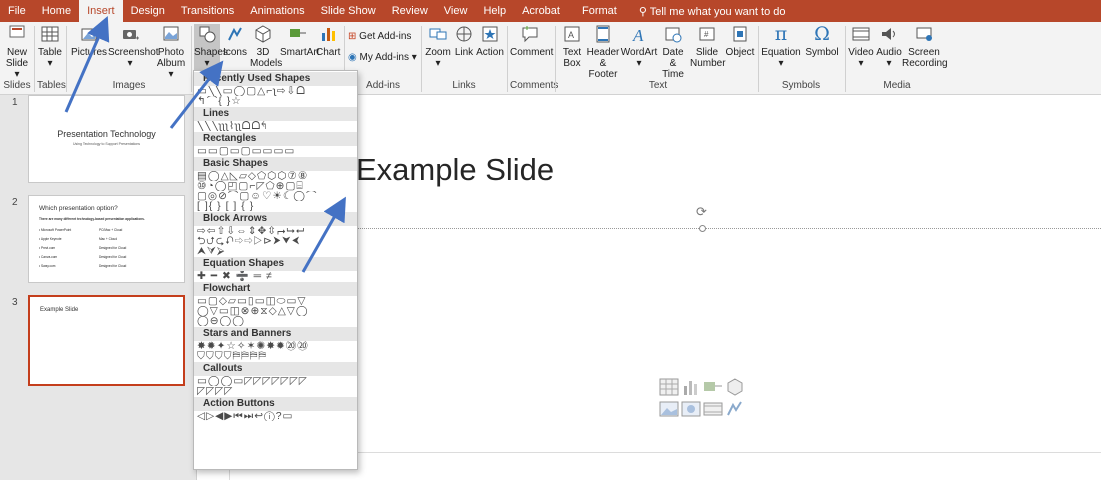 The image size is (1101, 480). What do you see at coordinates (17, 31) in the screenshot?
I see `new-slide-icon` at bounding box center [17, 31].